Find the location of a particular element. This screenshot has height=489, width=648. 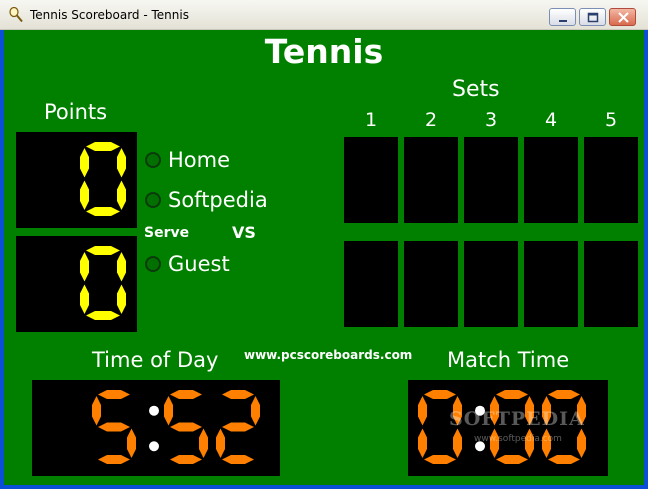

time-of-day-digit-segment-b is located at coordinates (255, 411).